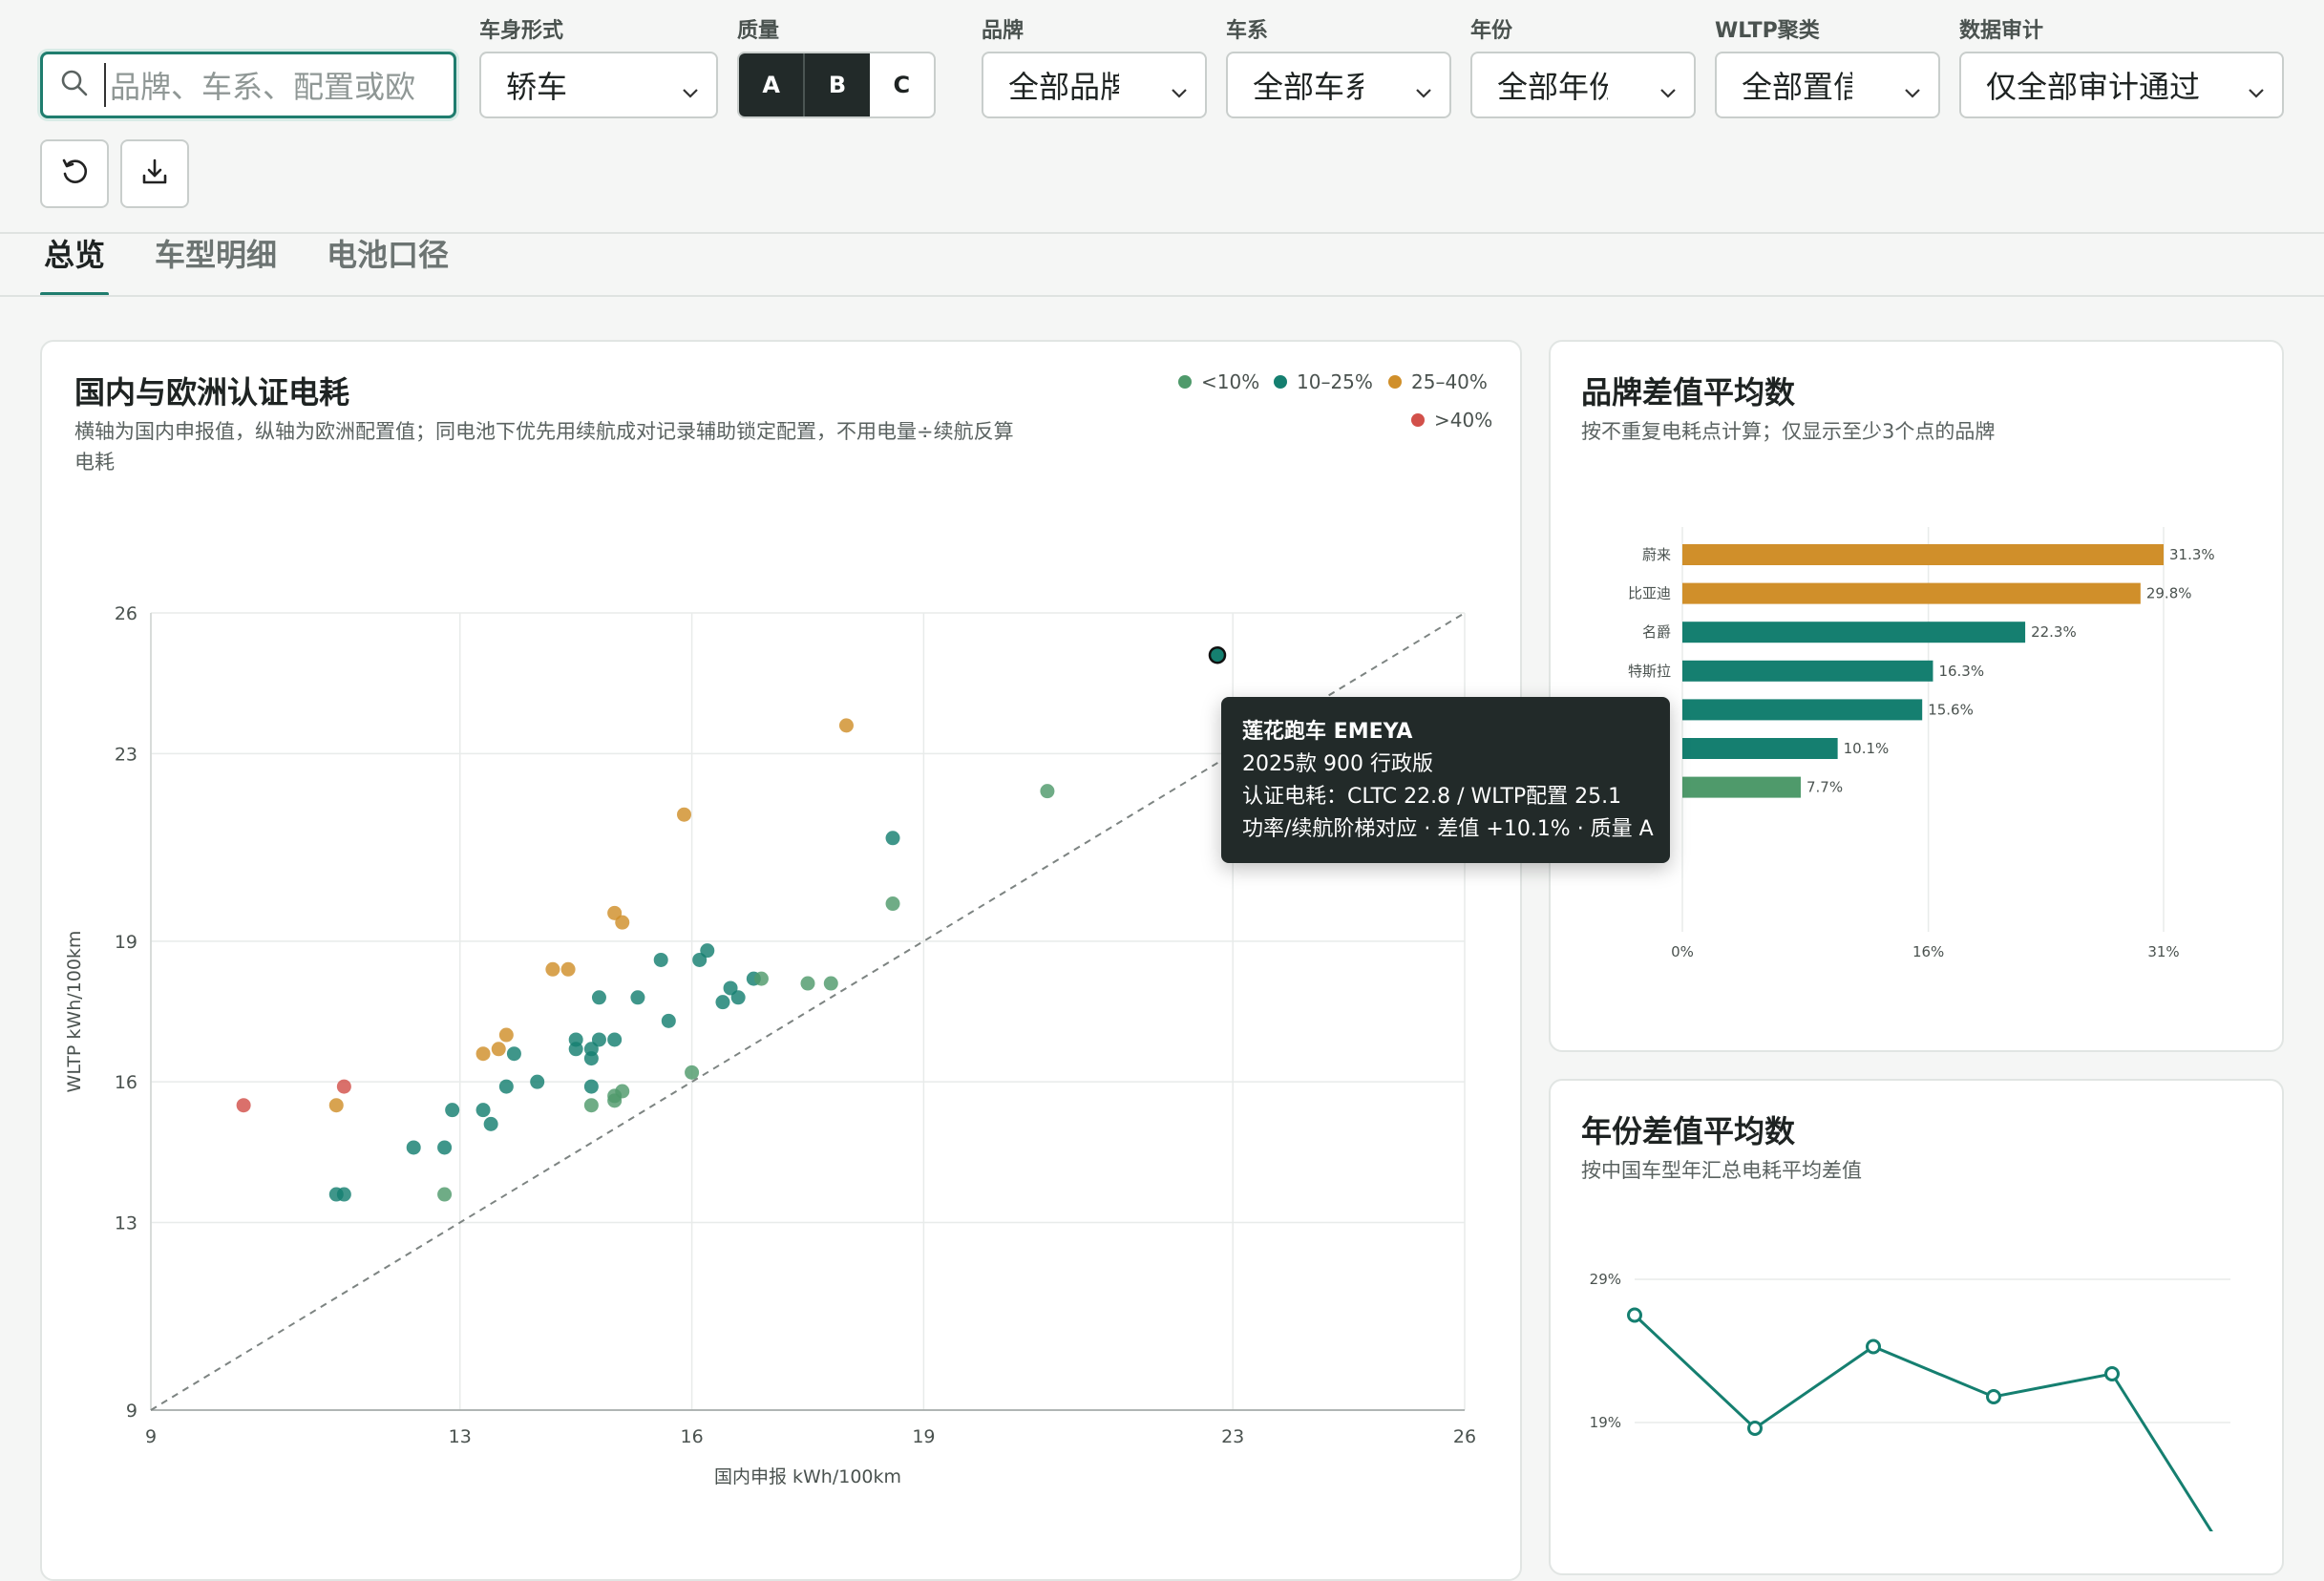 The image size is (2324, 1581). Describe the element at coordinates (1767, 31) in the screenshot. I see `wltp-cluster-label: WLTP聚类` at that location.